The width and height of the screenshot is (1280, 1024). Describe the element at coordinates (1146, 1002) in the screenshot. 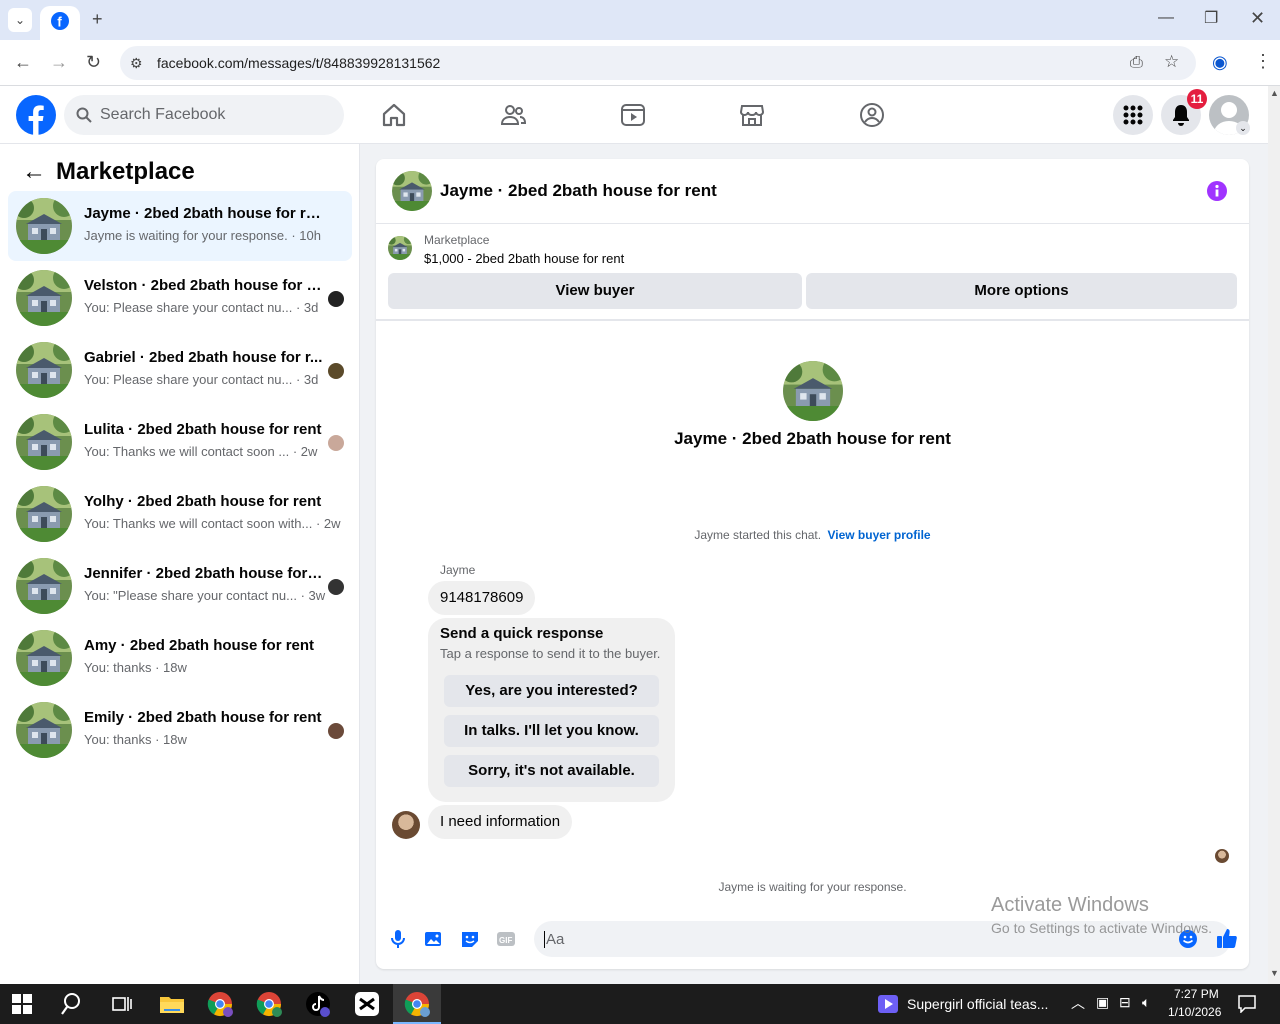

I see `volume-icon: 🔈︎` at that location.